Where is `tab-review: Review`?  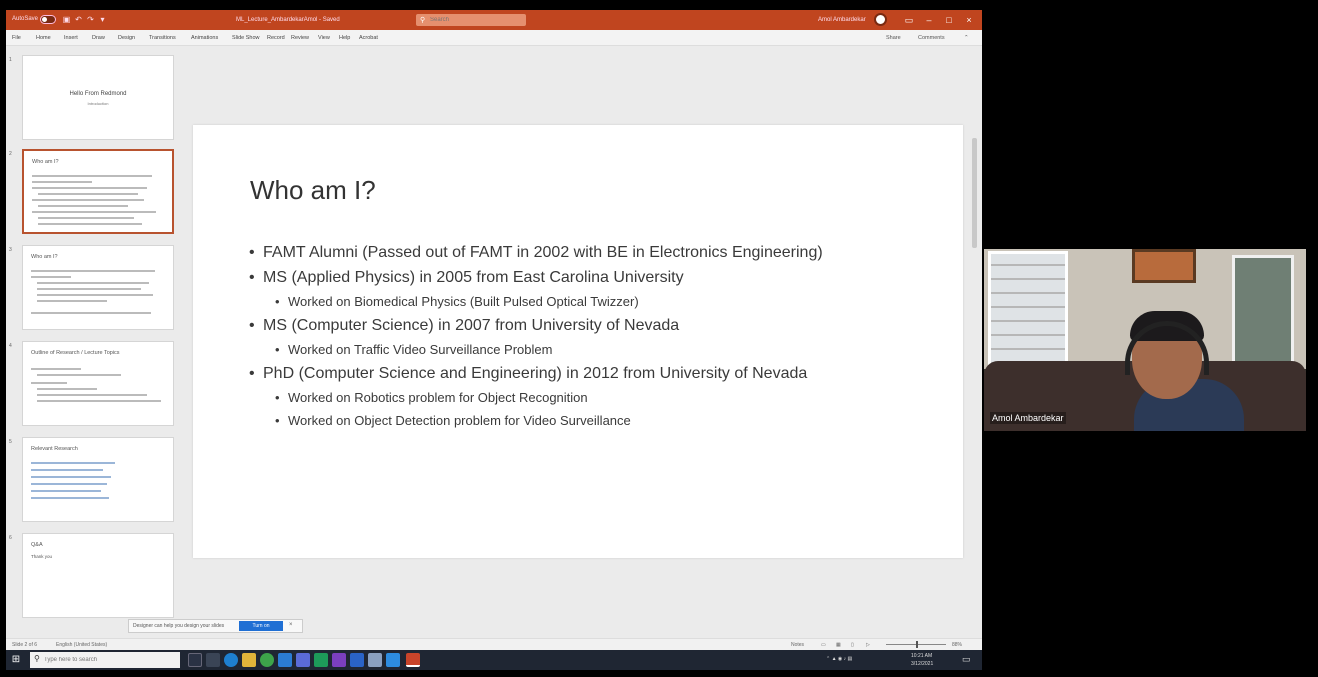
tab-review: Review is located at coordinates (300, 38).